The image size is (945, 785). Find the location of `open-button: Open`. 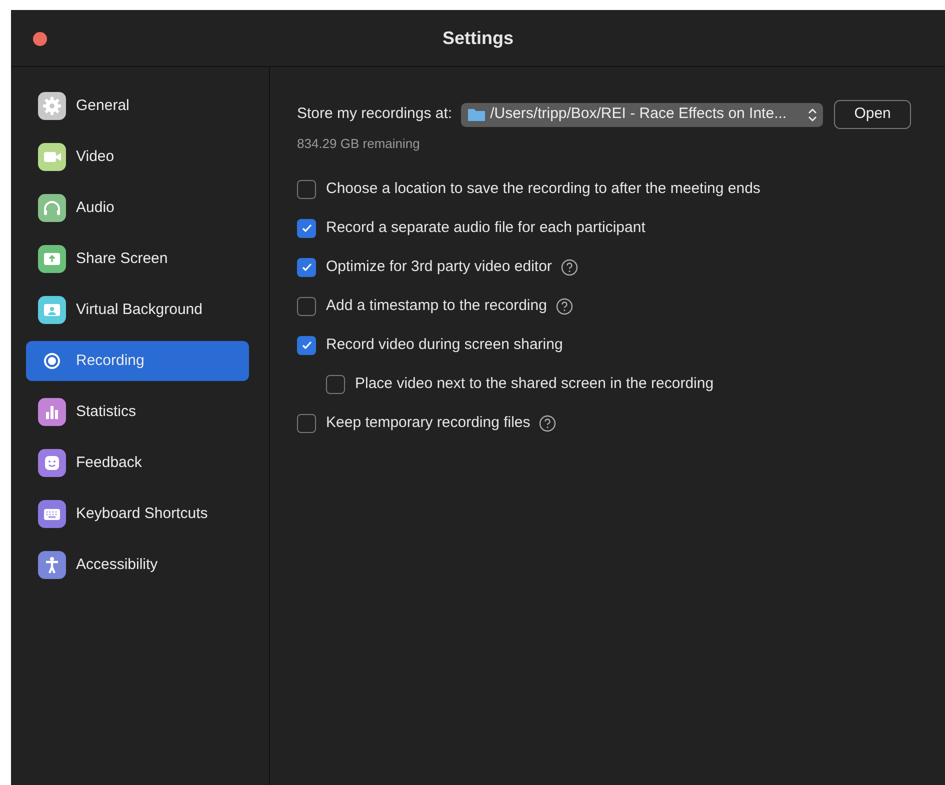

open-button: Open is located at coordinates (873, 114).